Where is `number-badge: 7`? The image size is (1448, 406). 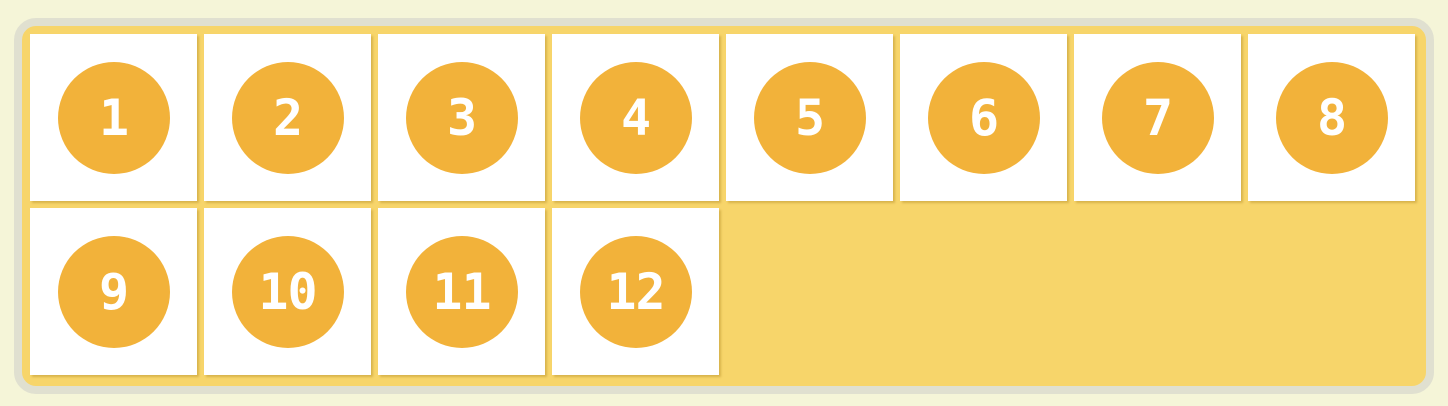 number-badge: 7 is located at coordinates (1157, 117).